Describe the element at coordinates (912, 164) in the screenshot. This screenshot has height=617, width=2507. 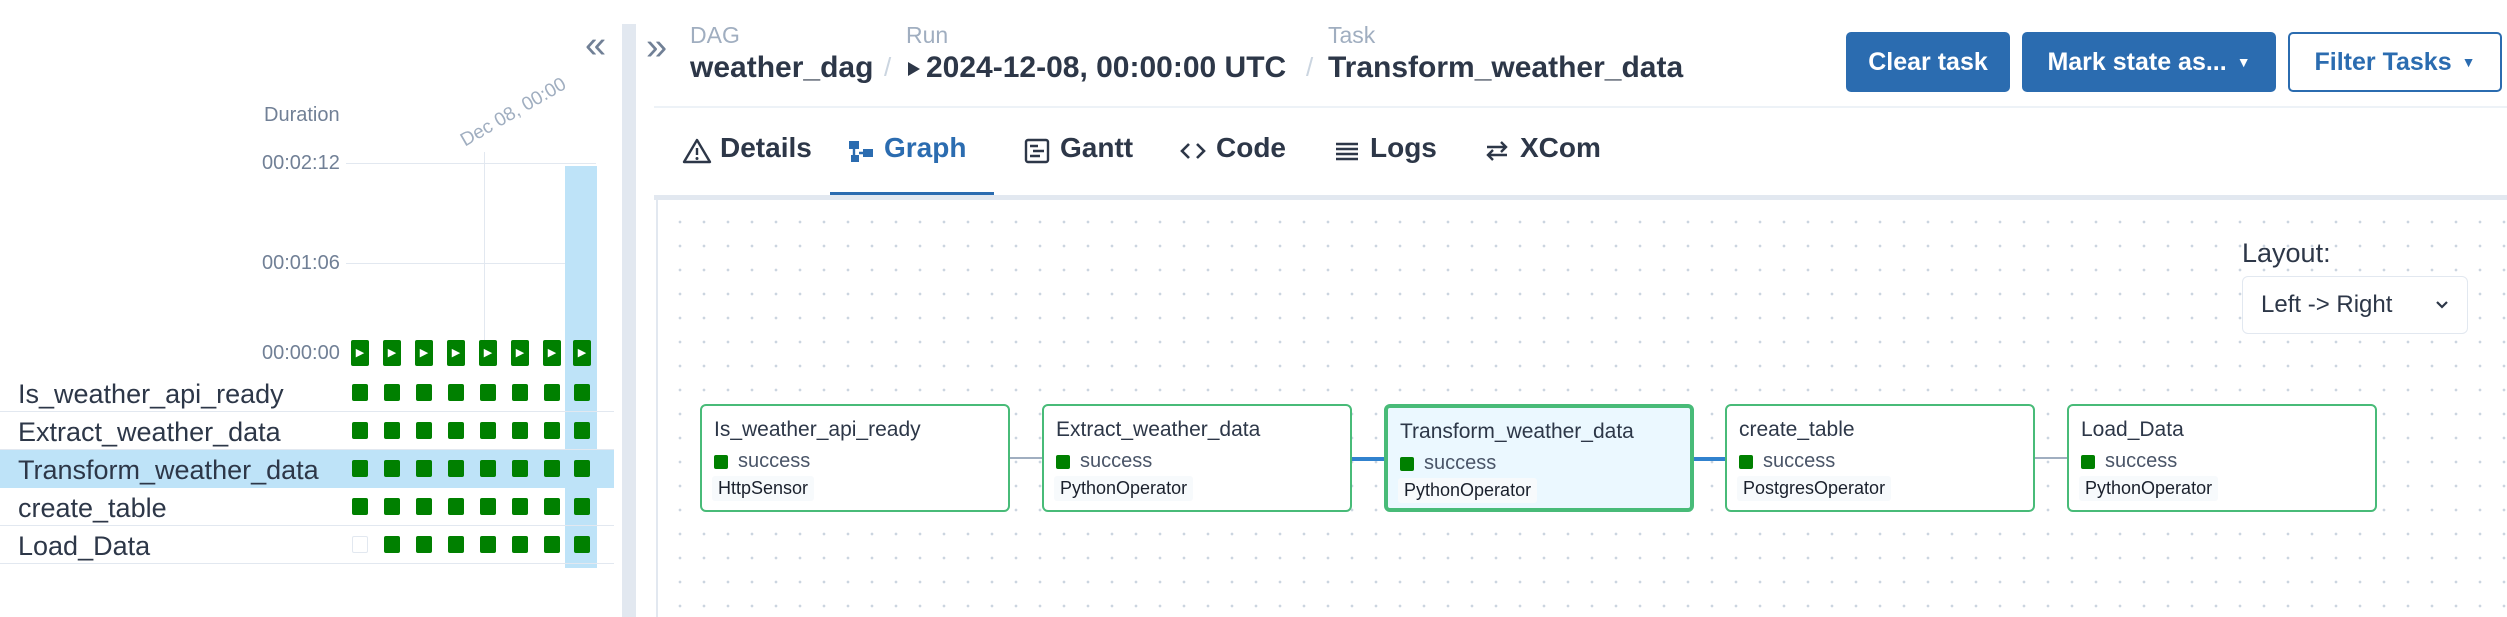
I see `tab-graph: Graph` at that location.